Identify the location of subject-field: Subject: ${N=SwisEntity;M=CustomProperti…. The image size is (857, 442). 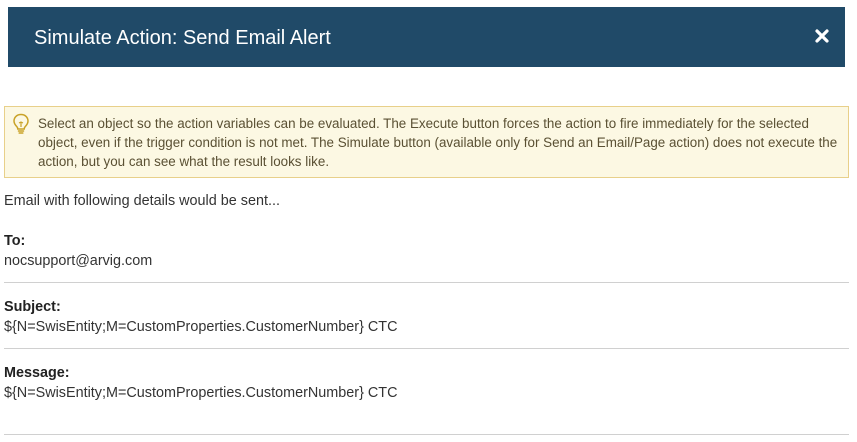
(426, 317).